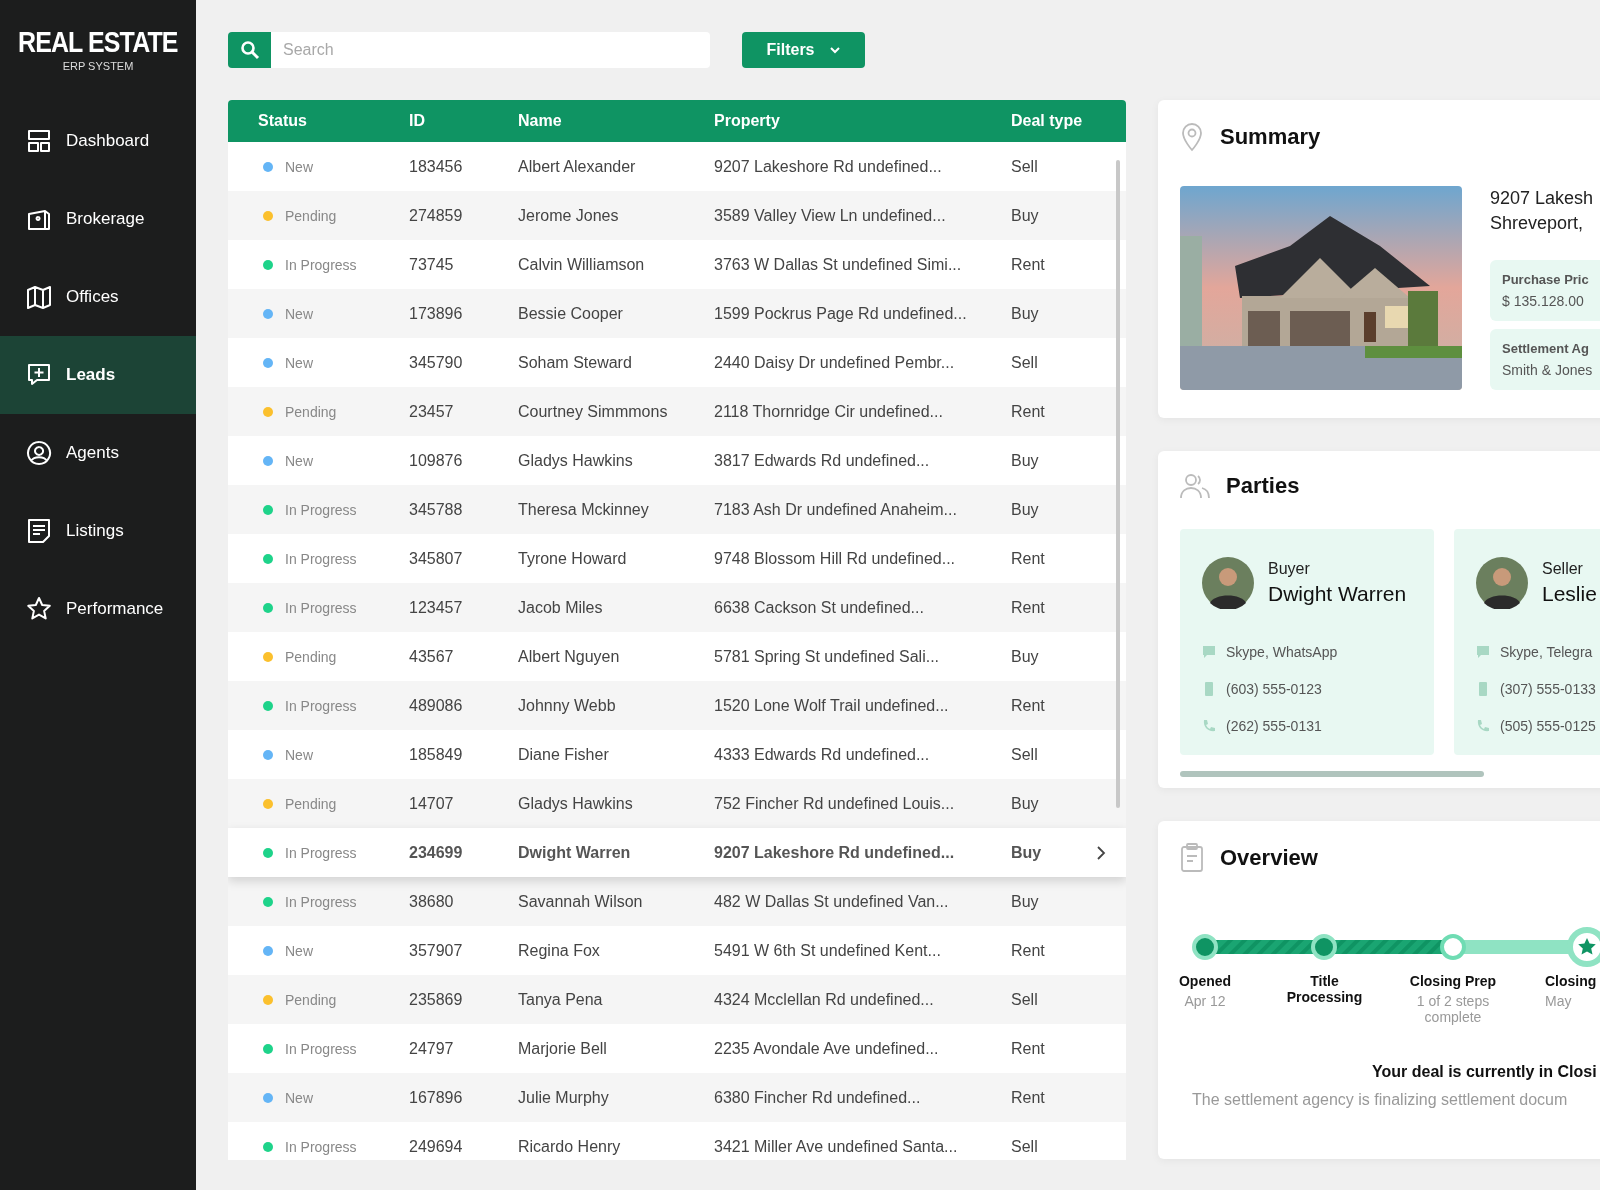 The width and height of the screenshot is (1600, 1190). Describe the element at coordinates (490, 50) in the screenshot. I see `search-field: Search` at that location.